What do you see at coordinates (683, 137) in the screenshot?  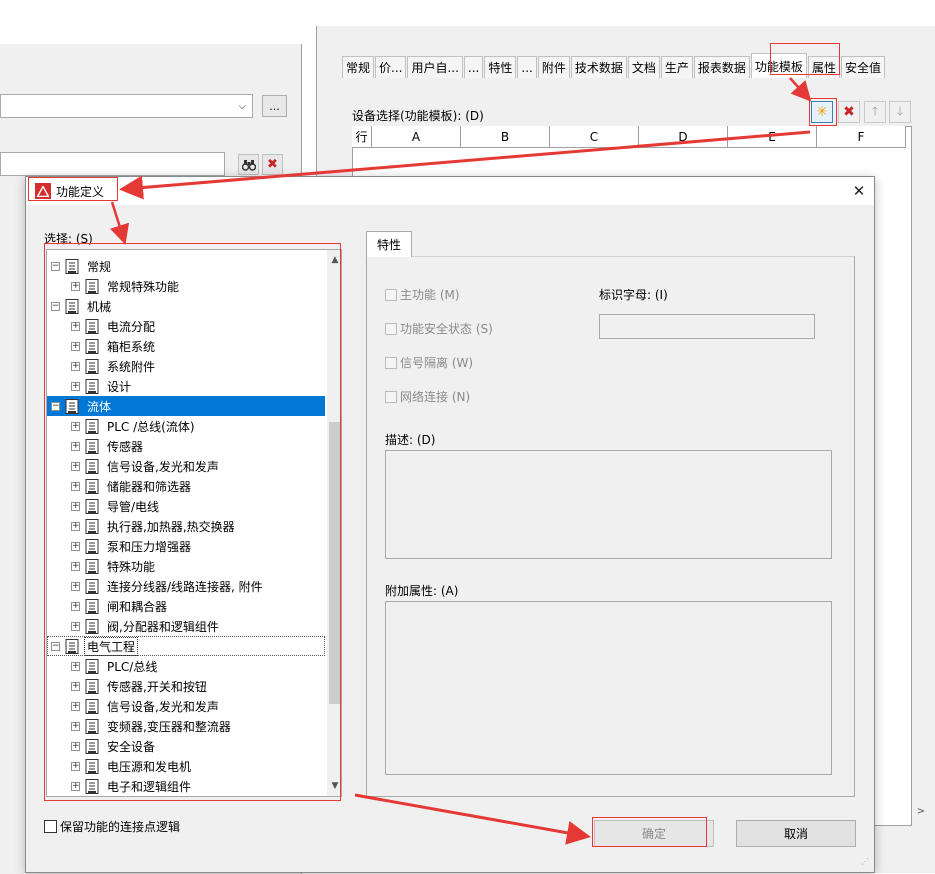 I see `grid-column-header: D` at bounding box center [683, 137].